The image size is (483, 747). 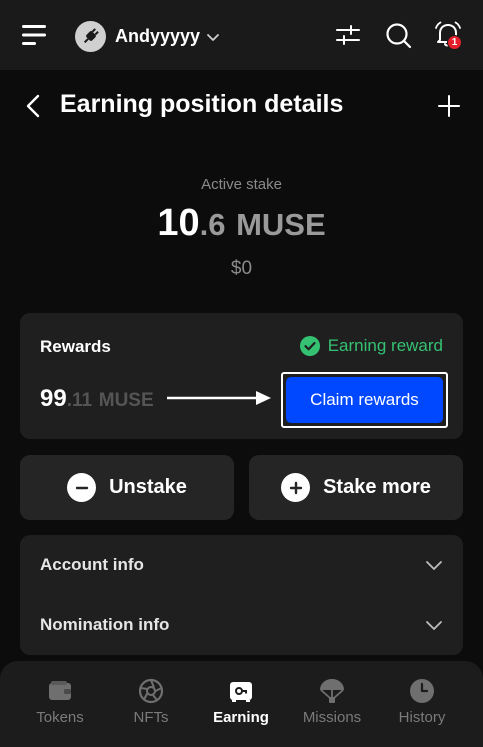 I want to click on reward-amount: 99.11 MUSE, so click(x=97, y=399).